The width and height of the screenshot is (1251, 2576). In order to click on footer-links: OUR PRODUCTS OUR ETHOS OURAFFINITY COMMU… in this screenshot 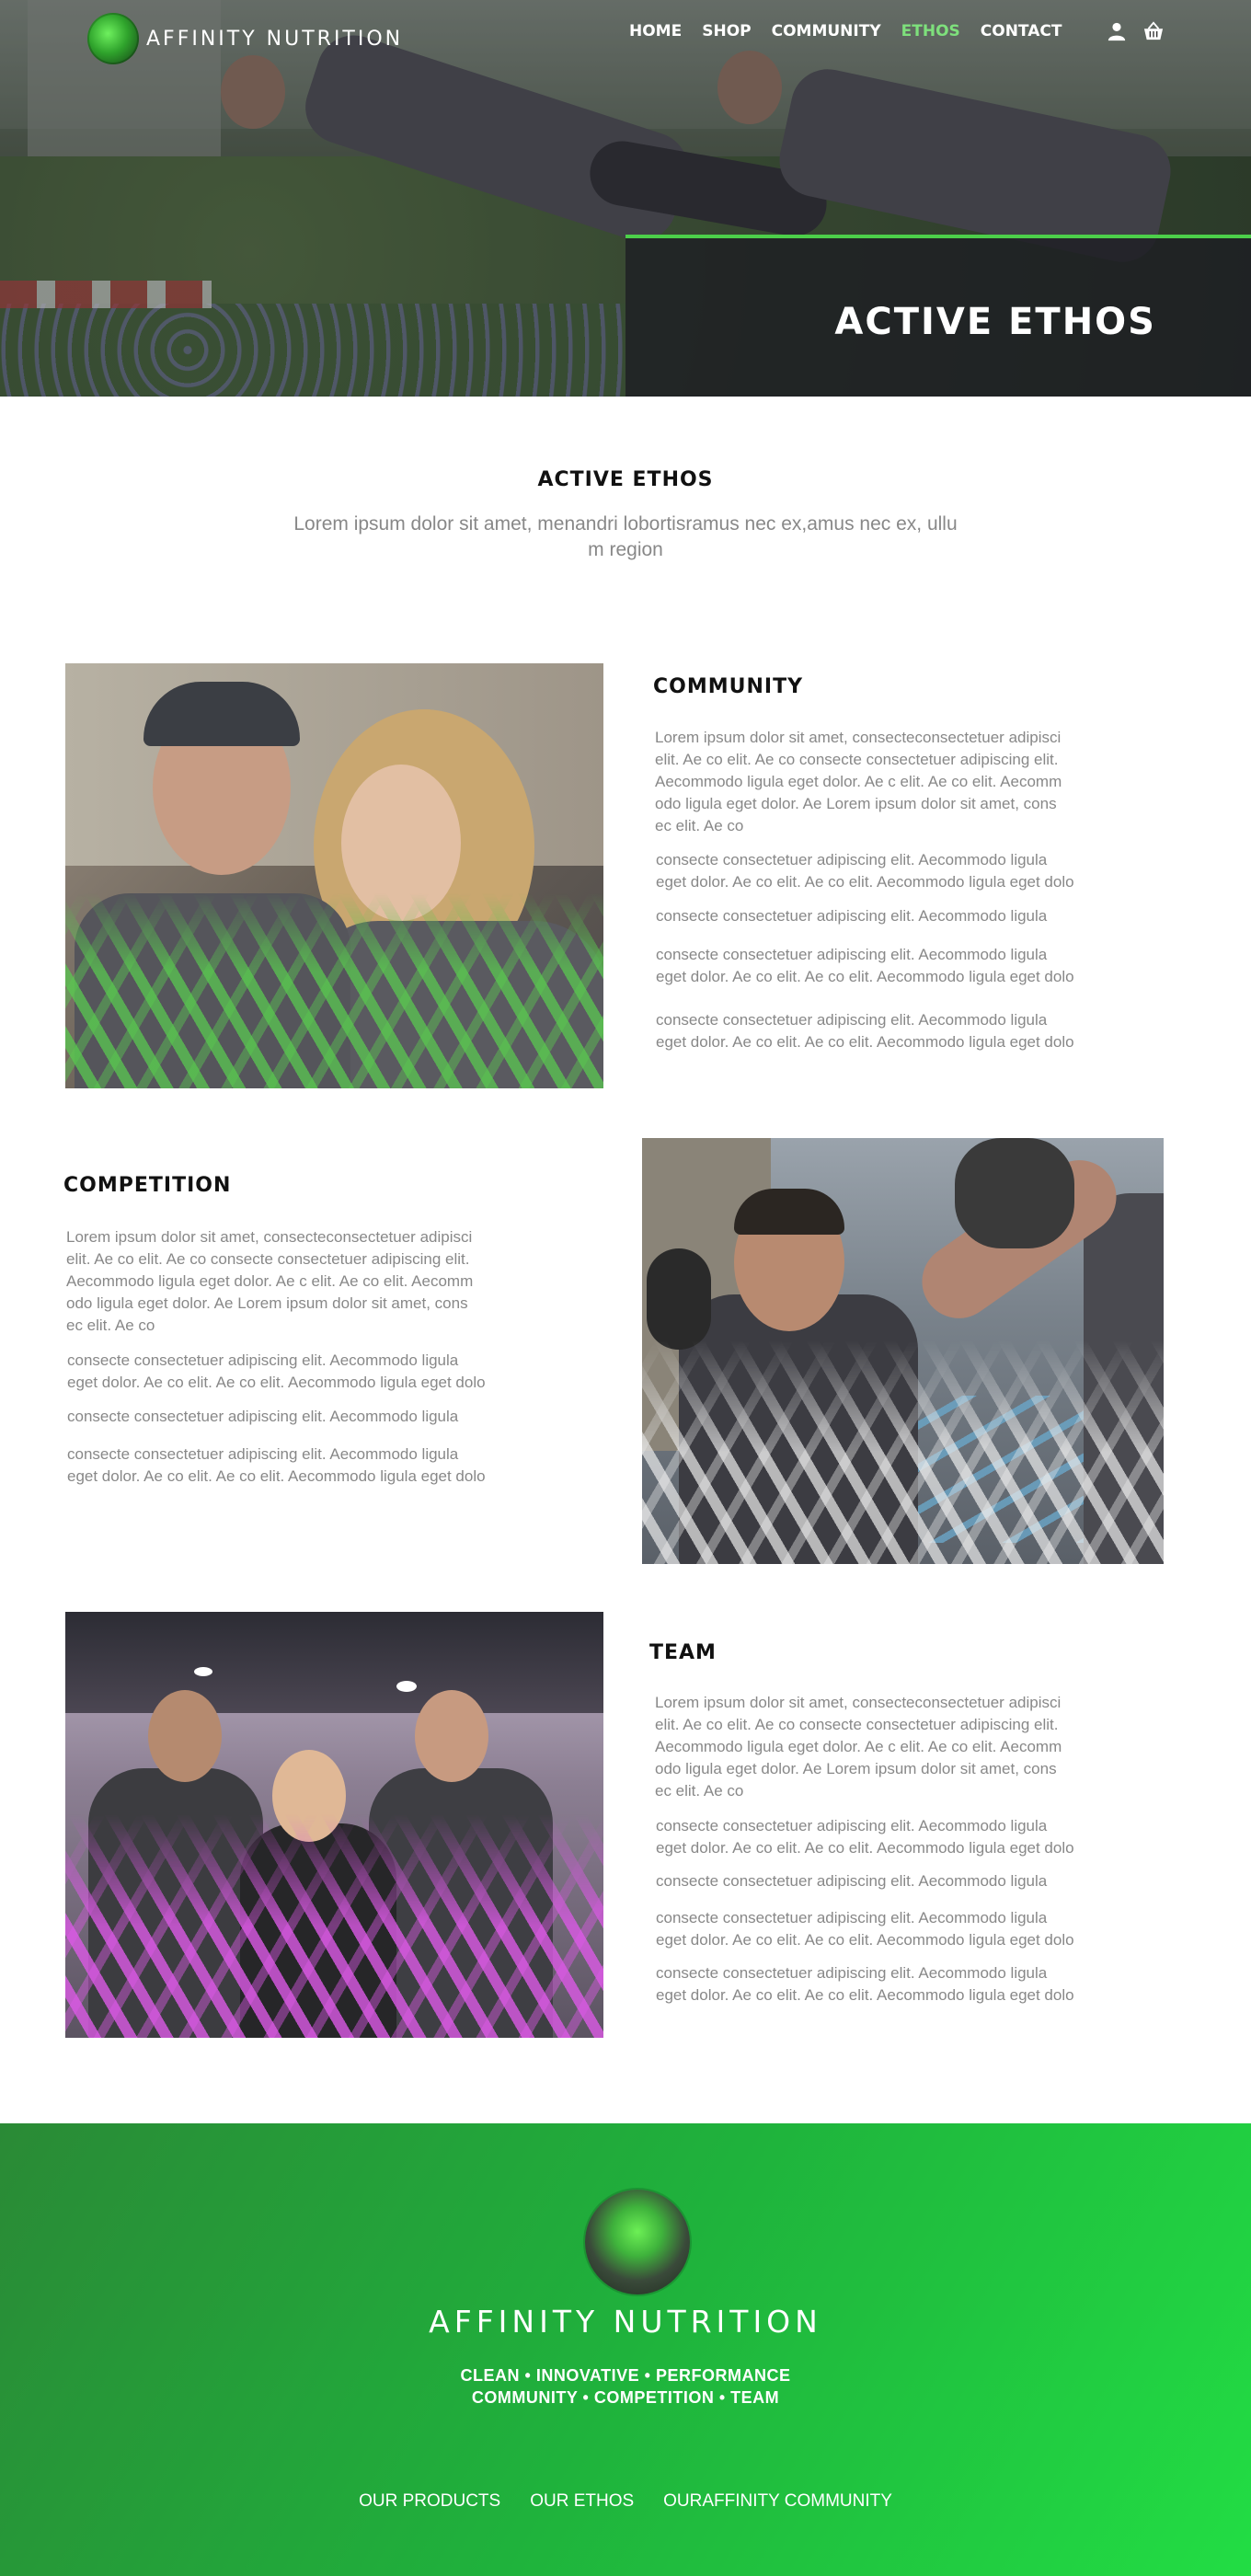, I will do `click(625, 2501)`.